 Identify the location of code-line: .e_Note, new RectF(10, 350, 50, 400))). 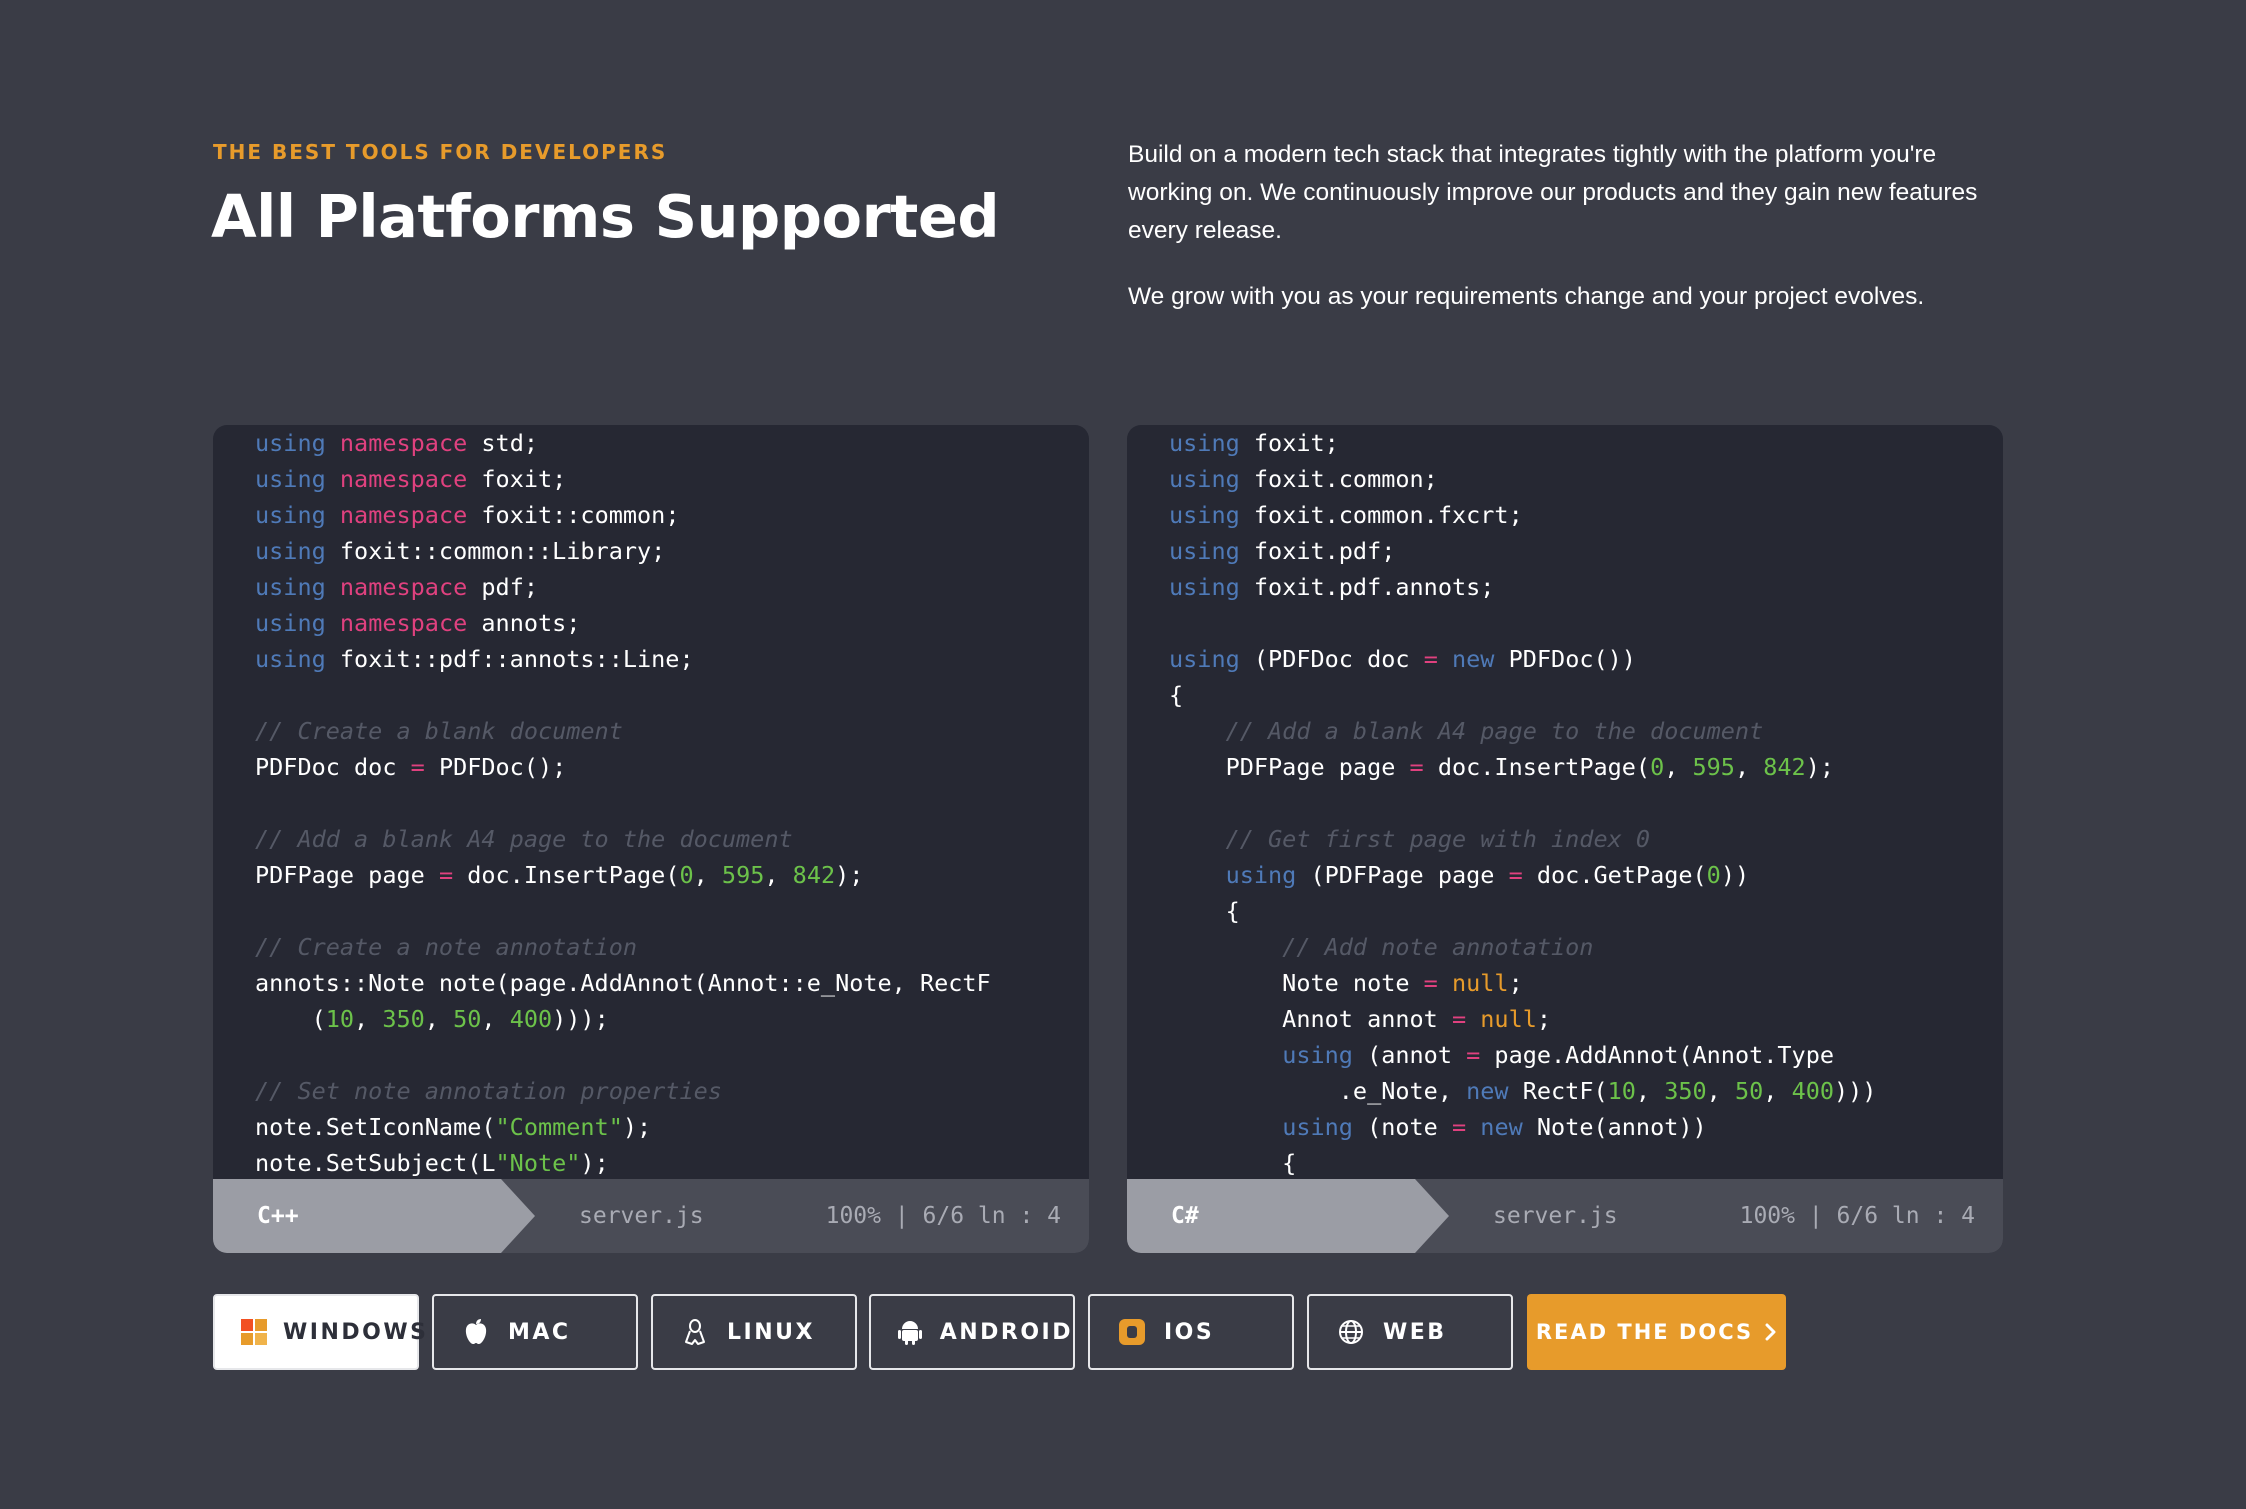
(1565, 1091).